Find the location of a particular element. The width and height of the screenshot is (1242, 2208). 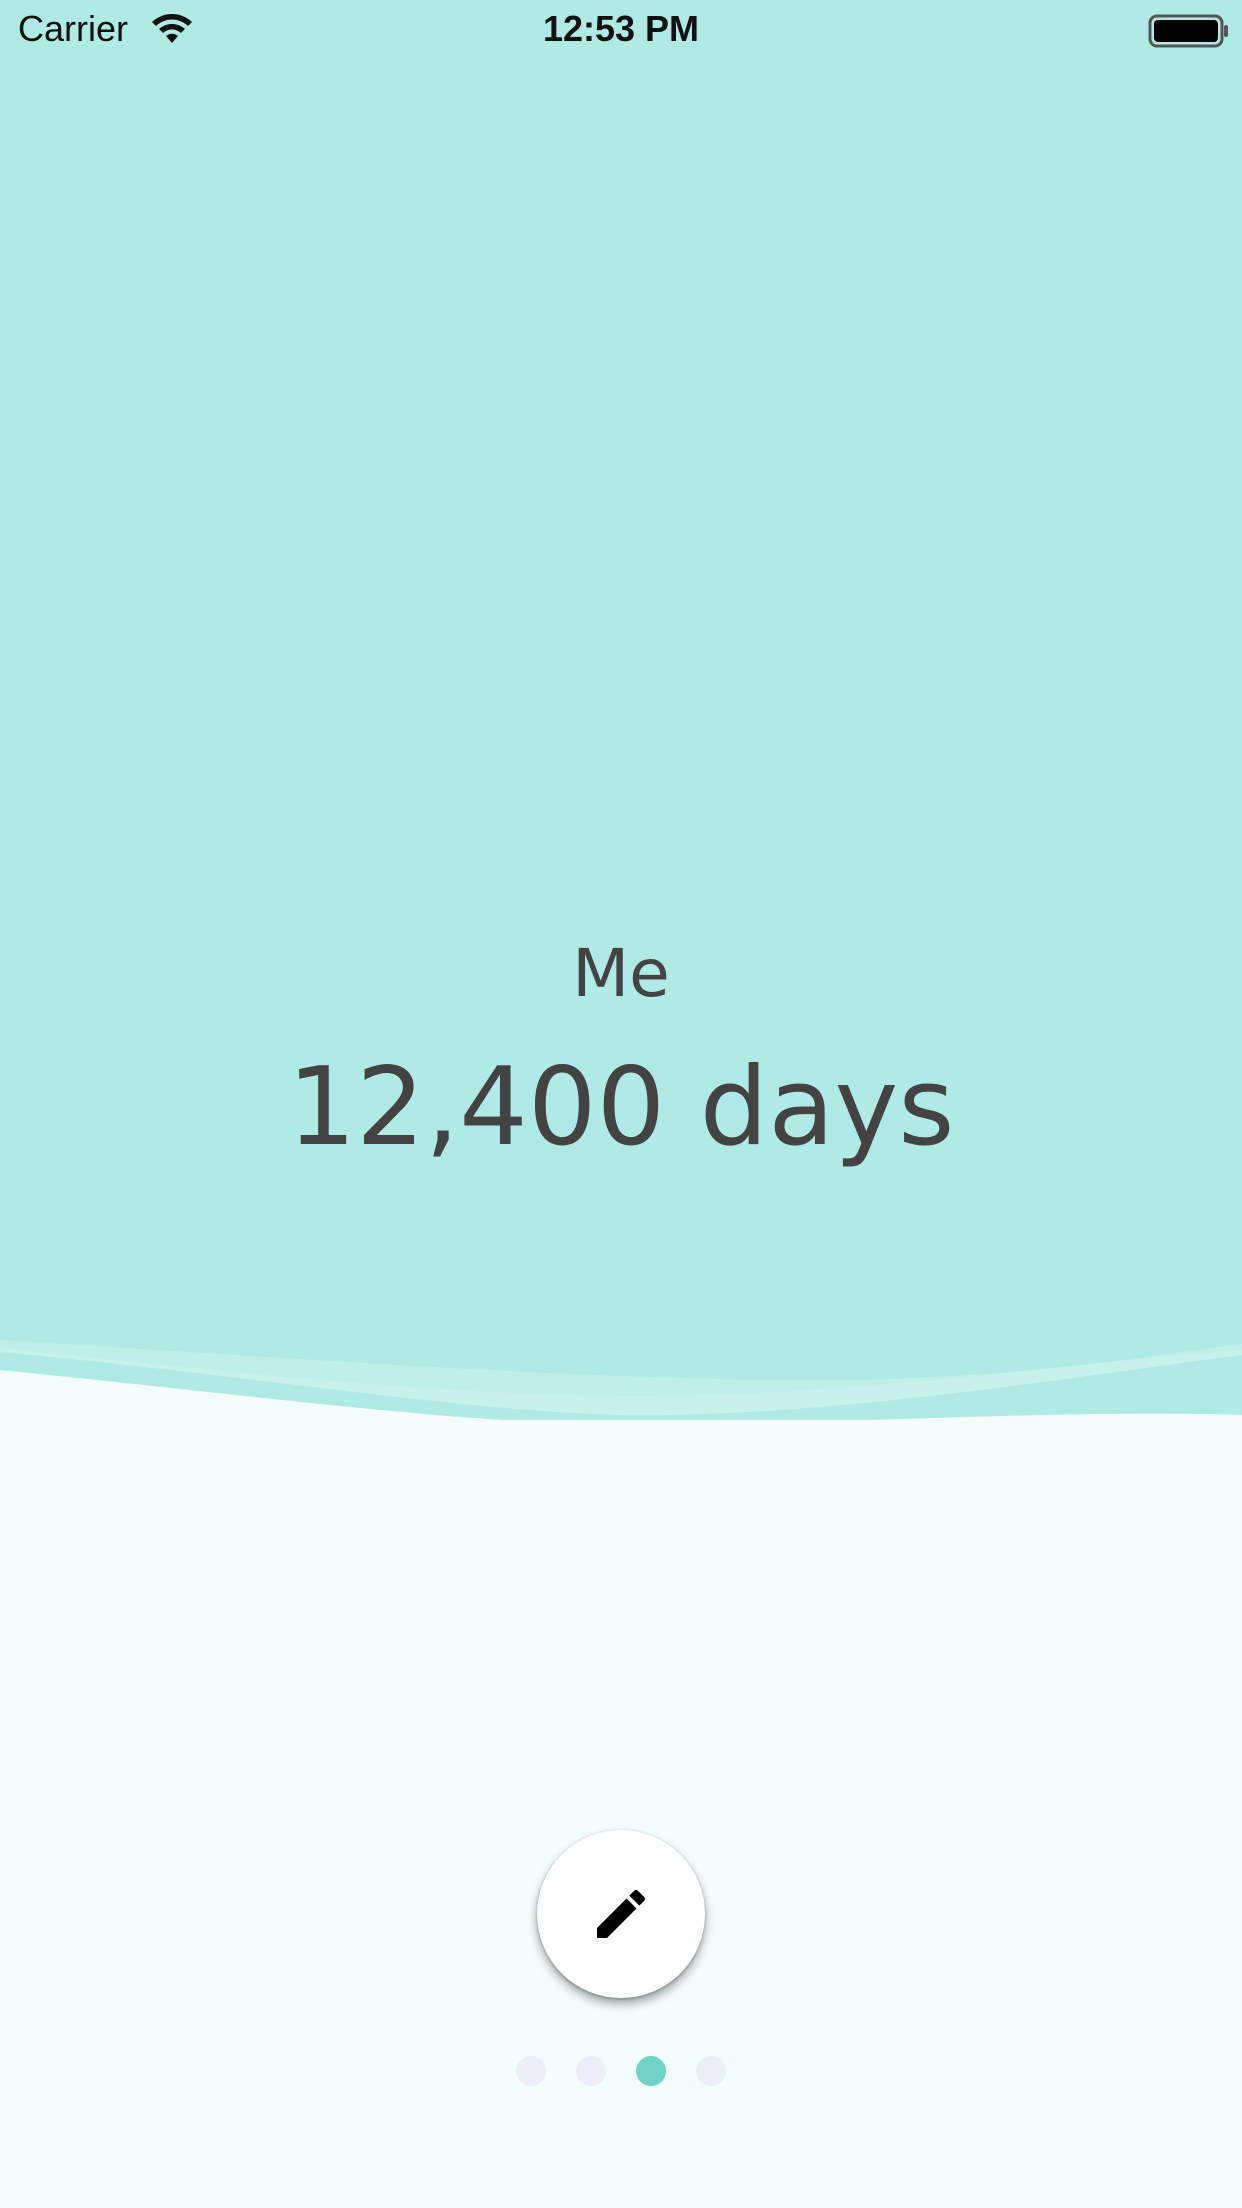

wave-divider is located at coordinates (621, 1390).